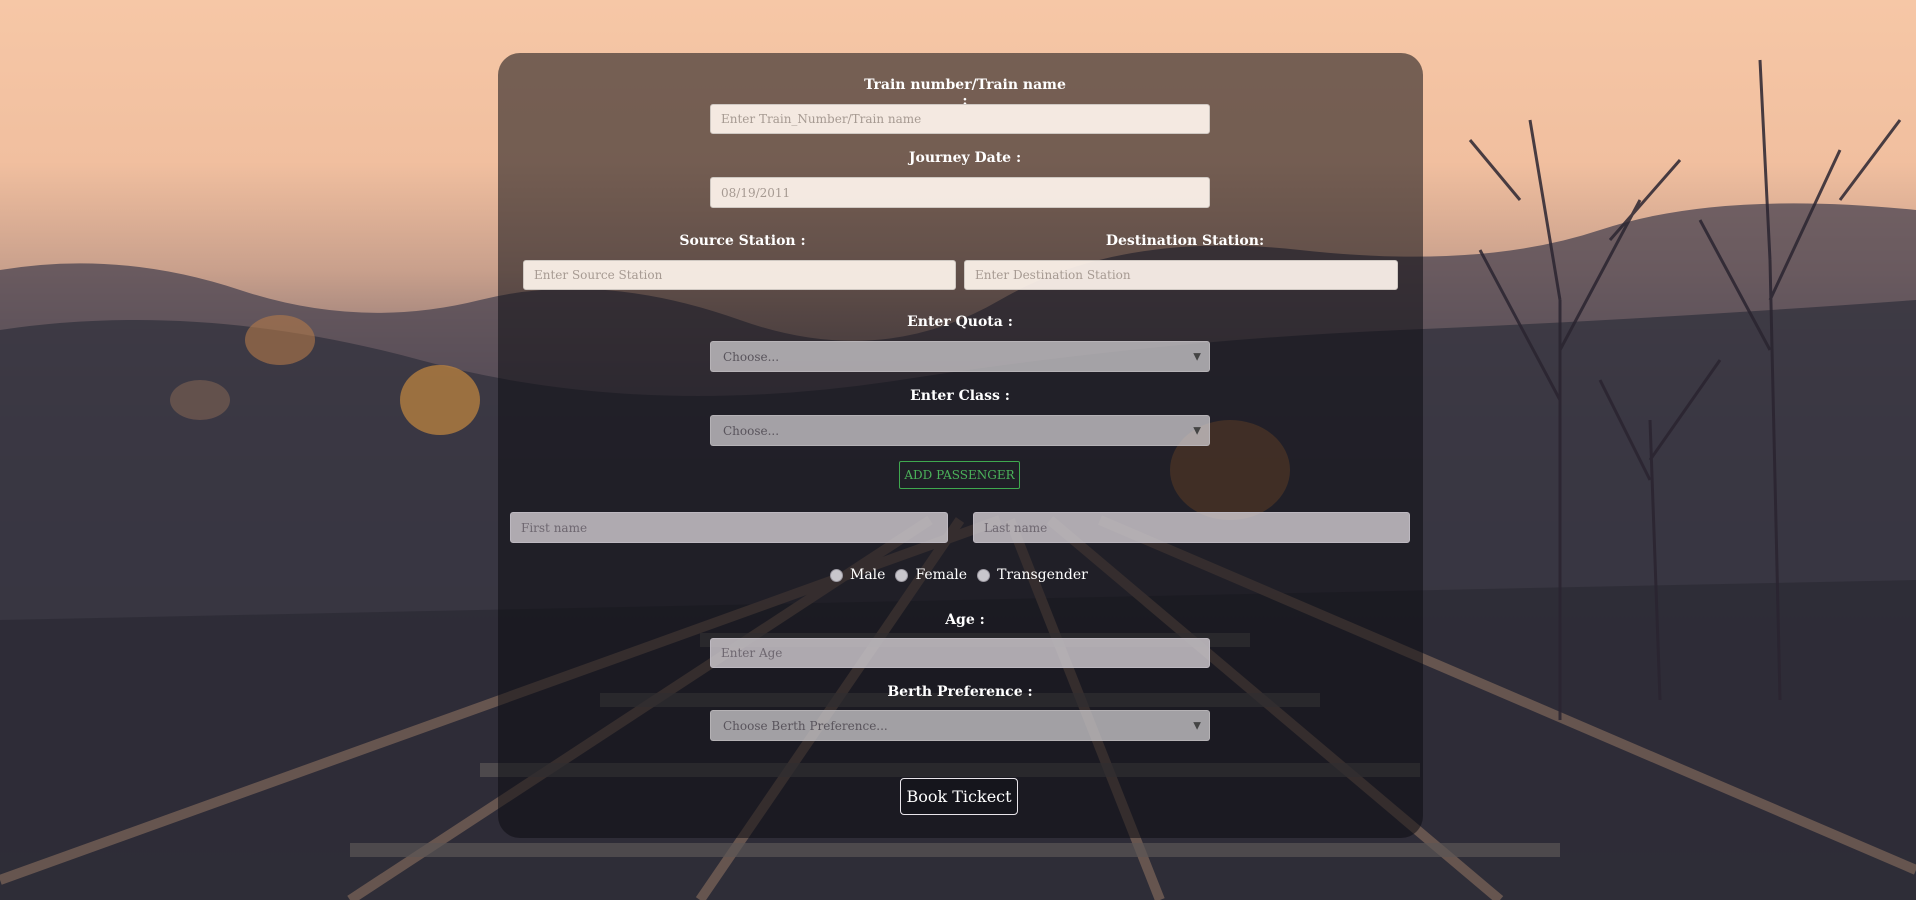 The height and width of the screenshot is (900, 1916). What do you see at coordinates (960, 119) in the screenshot?
I see `train-input: Enter Train_Number/Train name` at bounding box center [960, 119].